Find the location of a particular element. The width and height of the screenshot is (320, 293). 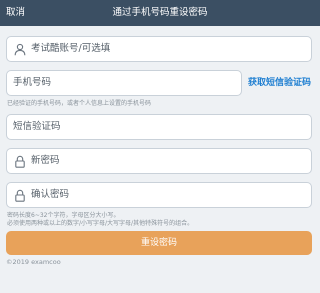

get-sms-code-button: 获取短信验证码 is located at coordinates (279, 83).